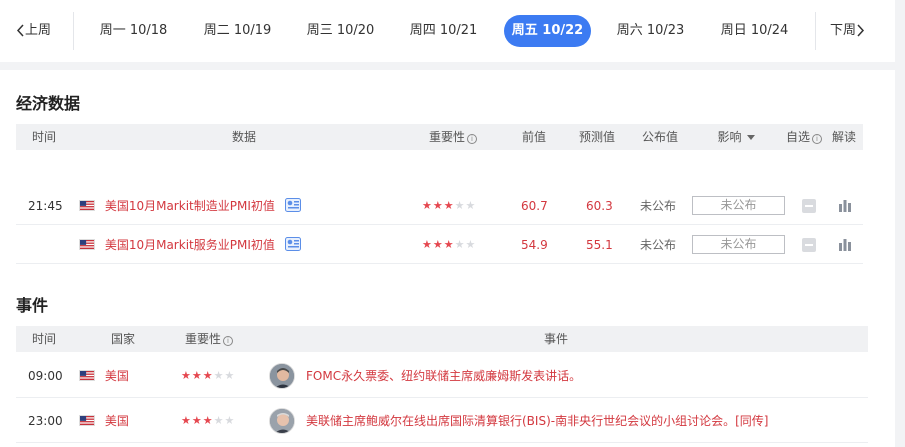  What do you see at coordinates (48, 103) in the screenshot?
I see `econ-section-title: 经济数据` at bounding box center [48, 103].